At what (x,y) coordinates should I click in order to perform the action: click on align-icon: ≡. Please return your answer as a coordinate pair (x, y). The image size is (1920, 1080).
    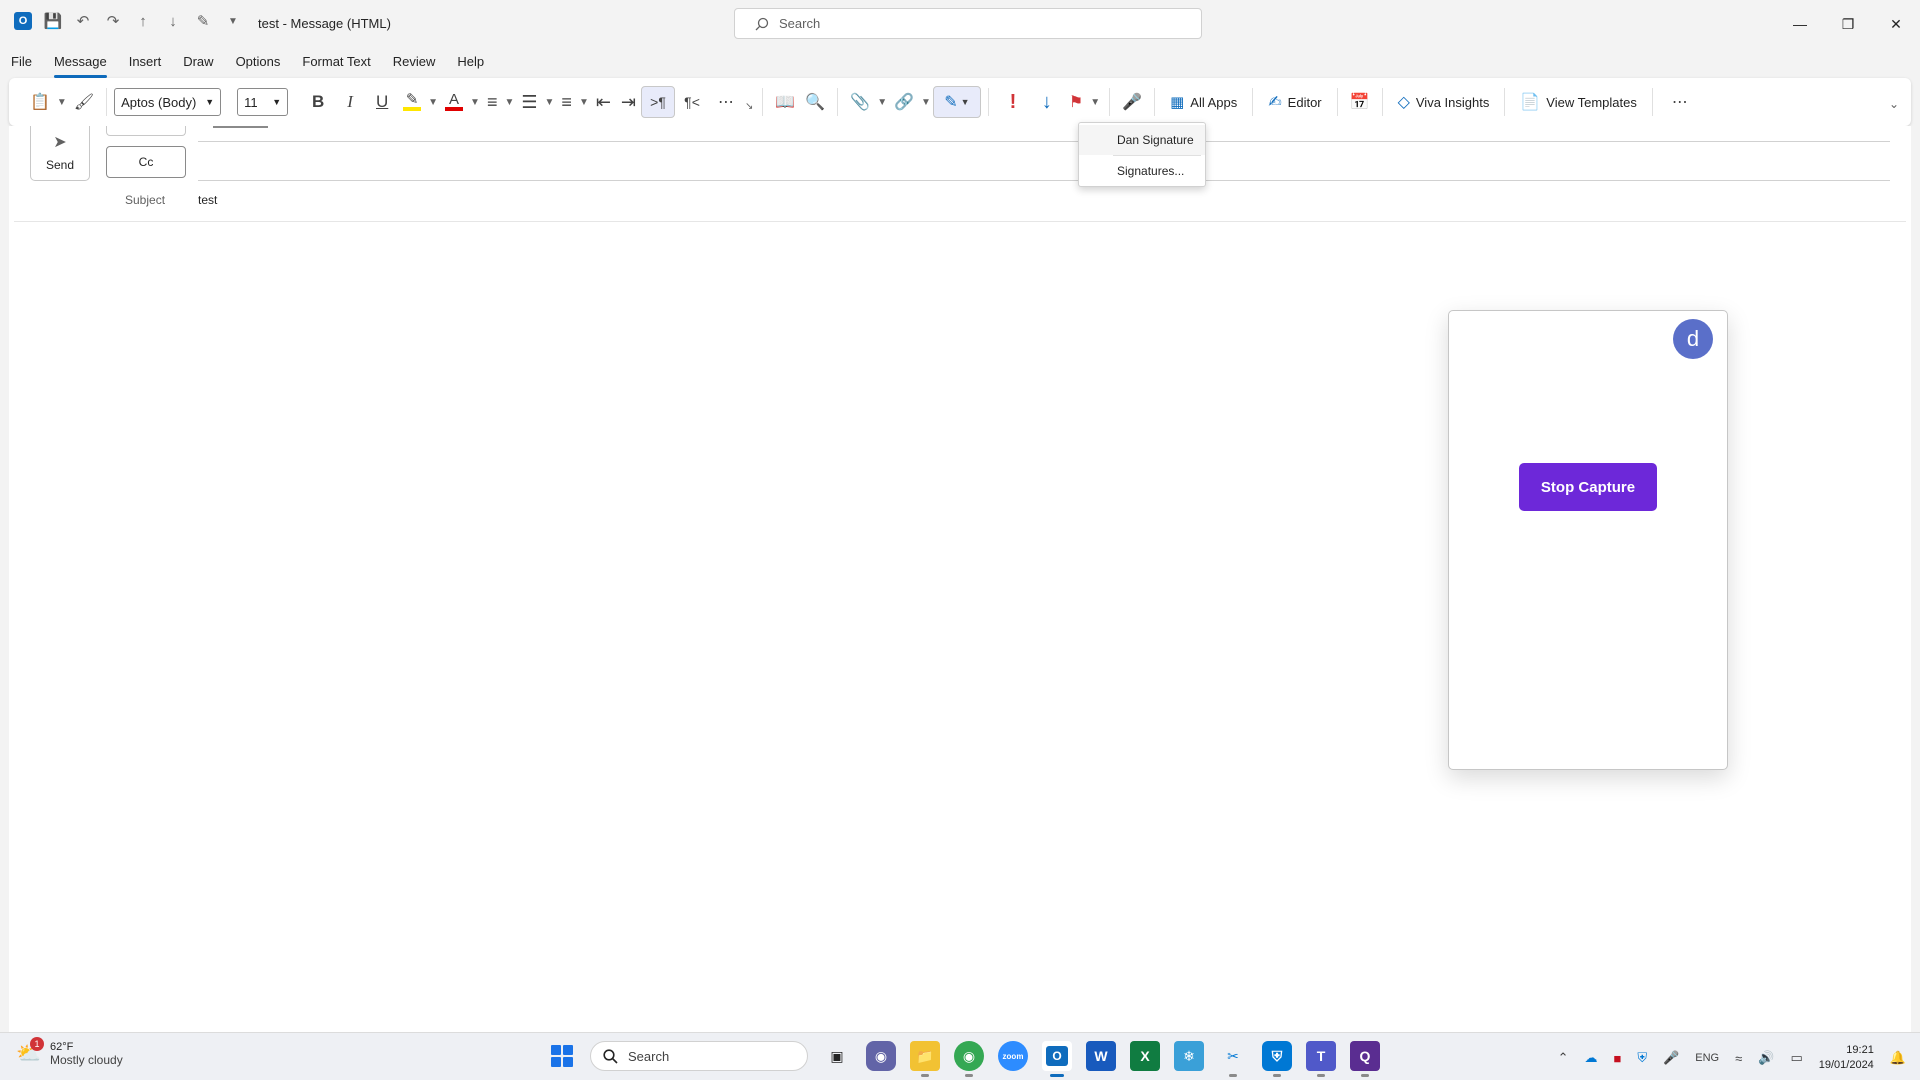
    Looking at the image, I should click on (566, 102).